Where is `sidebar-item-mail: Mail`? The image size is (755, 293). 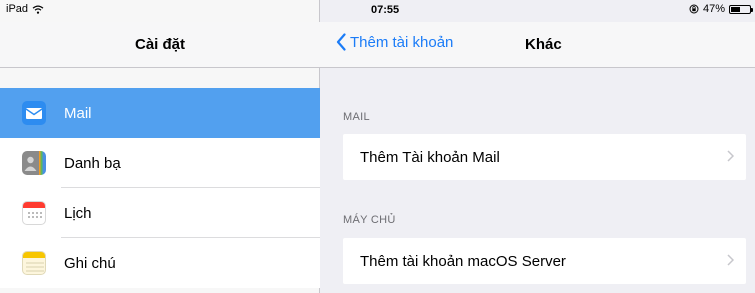
sidebar-item-mail: Mail is located at coordinates (160, 113).